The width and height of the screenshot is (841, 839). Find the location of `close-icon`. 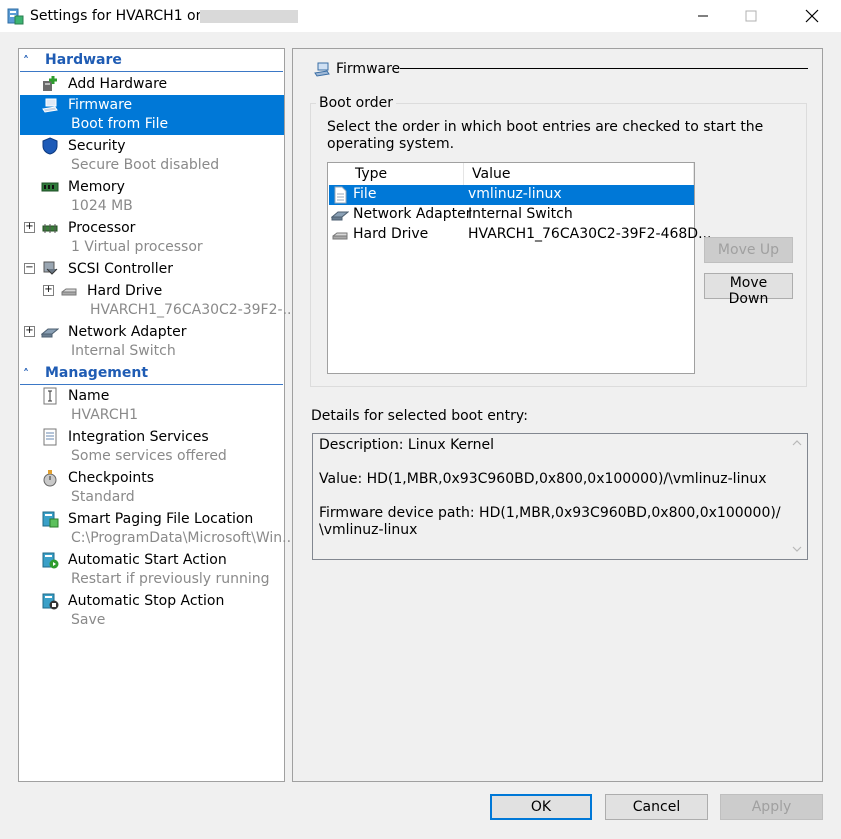

close-icon is located at coordinates (812, 16).